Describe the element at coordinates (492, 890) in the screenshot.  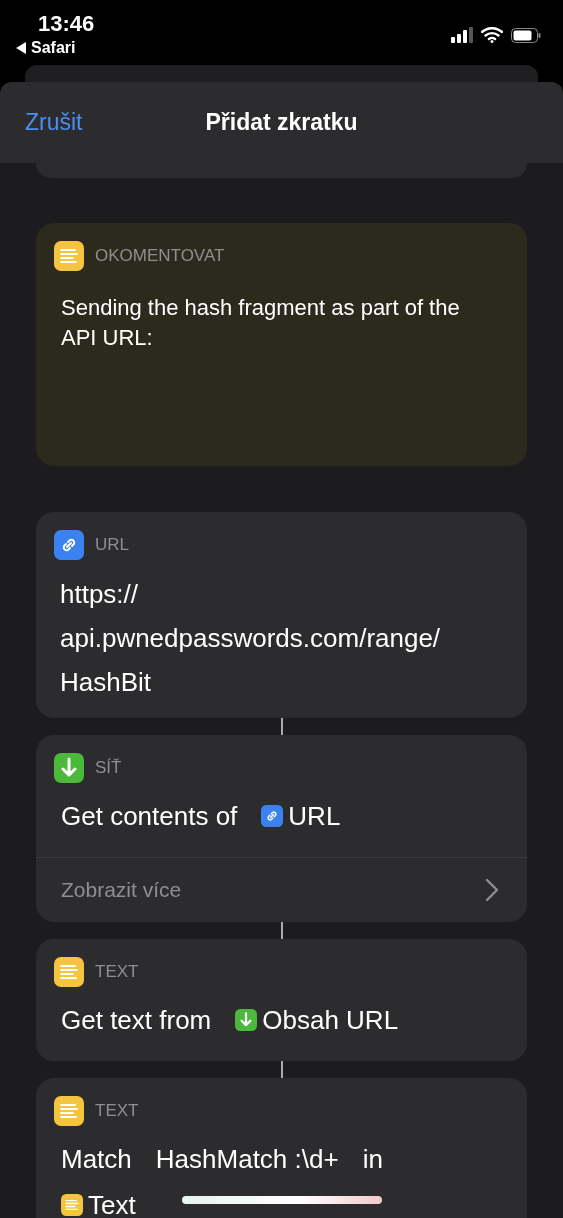
I see `chevron-right-icon` at that location.